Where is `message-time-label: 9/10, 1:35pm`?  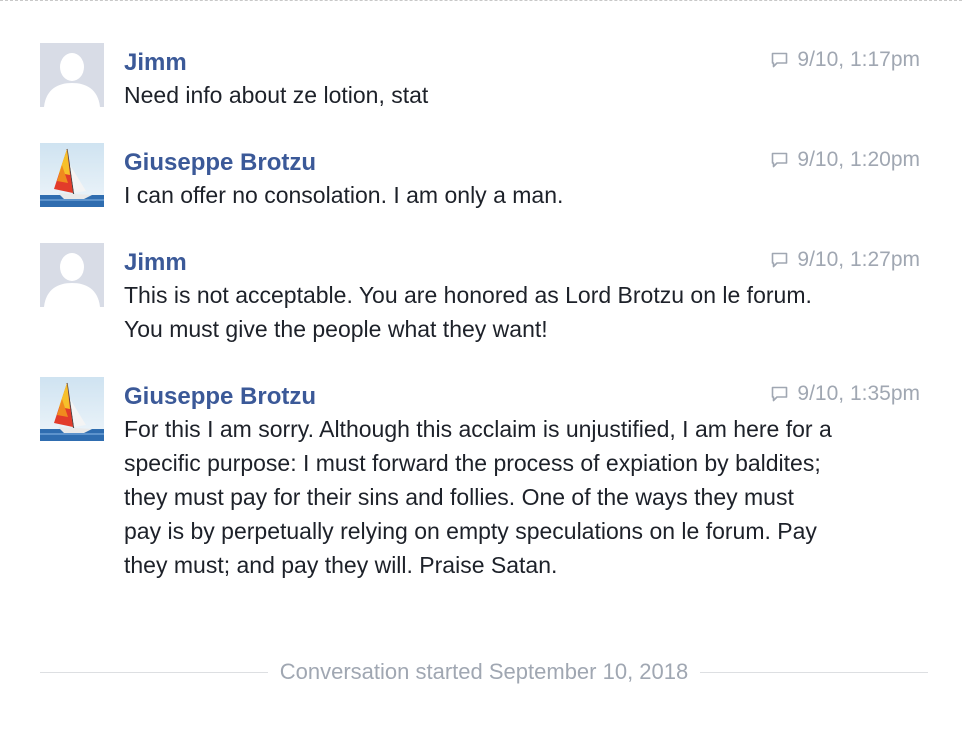
message-time-label: 9/10, 1:35pm is located at coordinates (858, 393).